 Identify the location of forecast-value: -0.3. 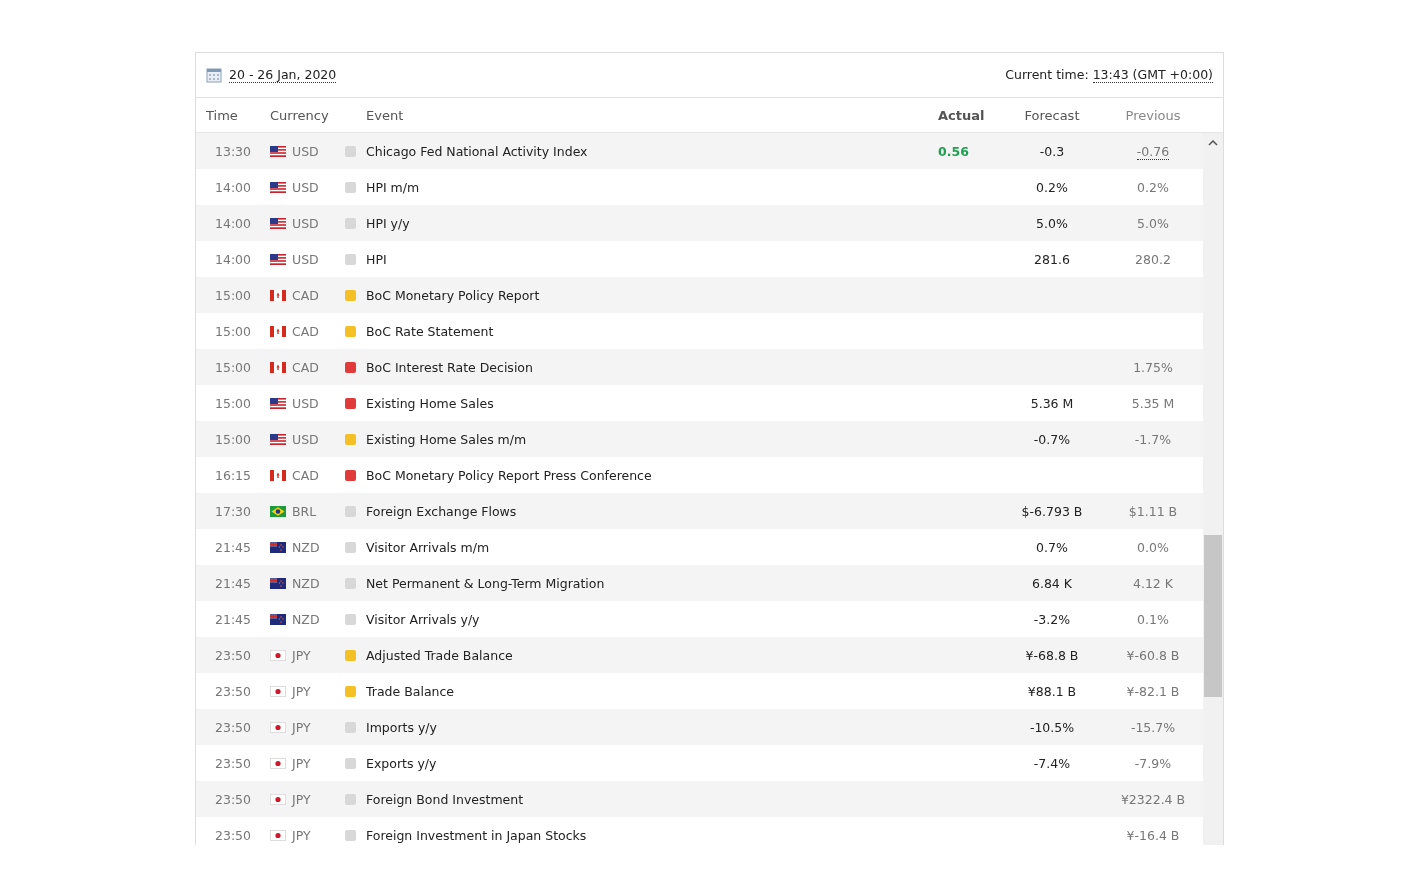
(1052, 151).